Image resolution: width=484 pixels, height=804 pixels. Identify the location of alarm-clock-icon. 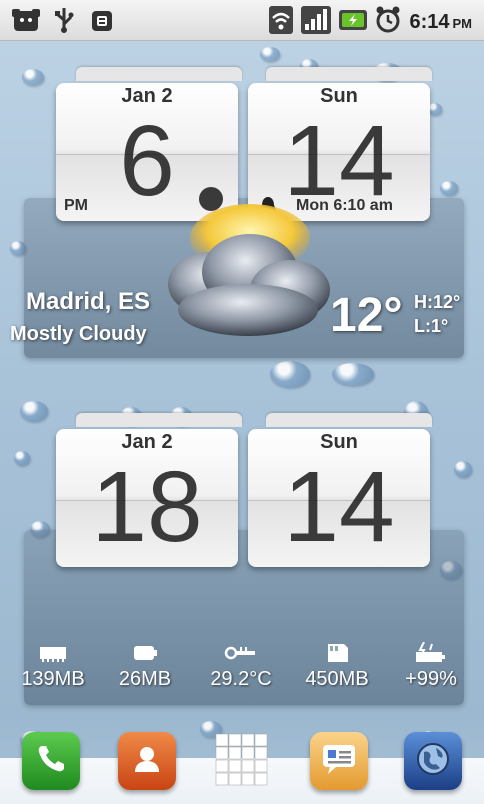
(388, 22).